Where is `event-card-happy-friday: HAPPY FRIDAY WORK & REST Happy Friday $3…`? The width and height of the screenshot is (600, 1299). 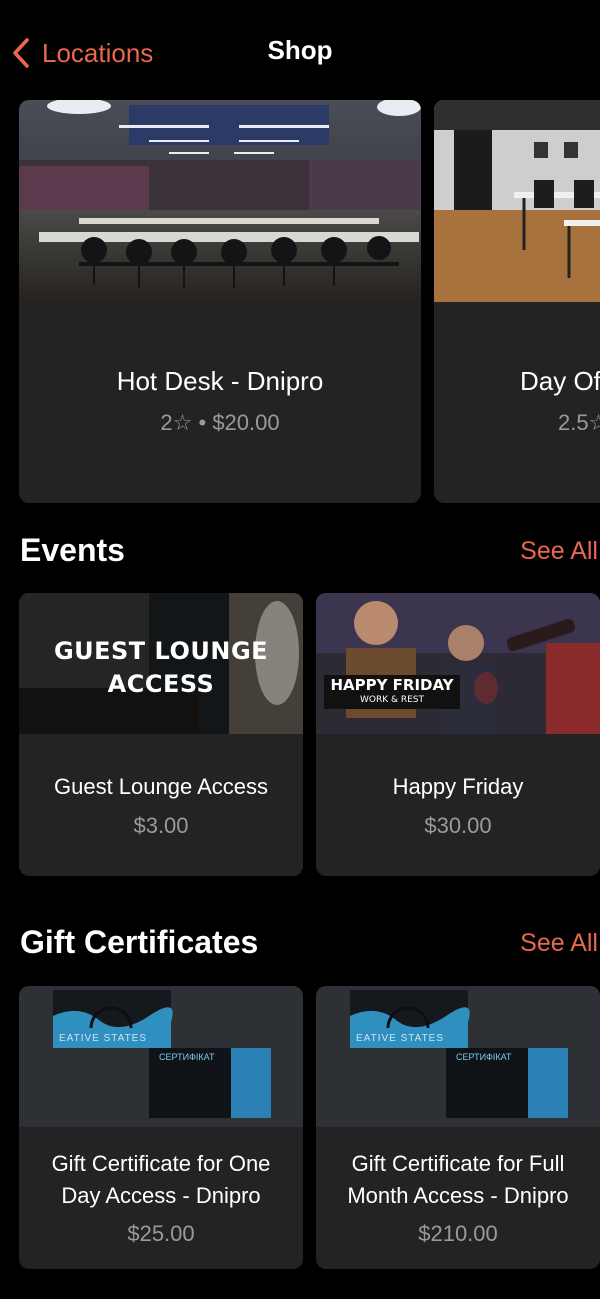
event-card-happy-friday: HAPPY FRIDAY WORK & REST Happy Friday $3… is located at coordinates (458, 734).